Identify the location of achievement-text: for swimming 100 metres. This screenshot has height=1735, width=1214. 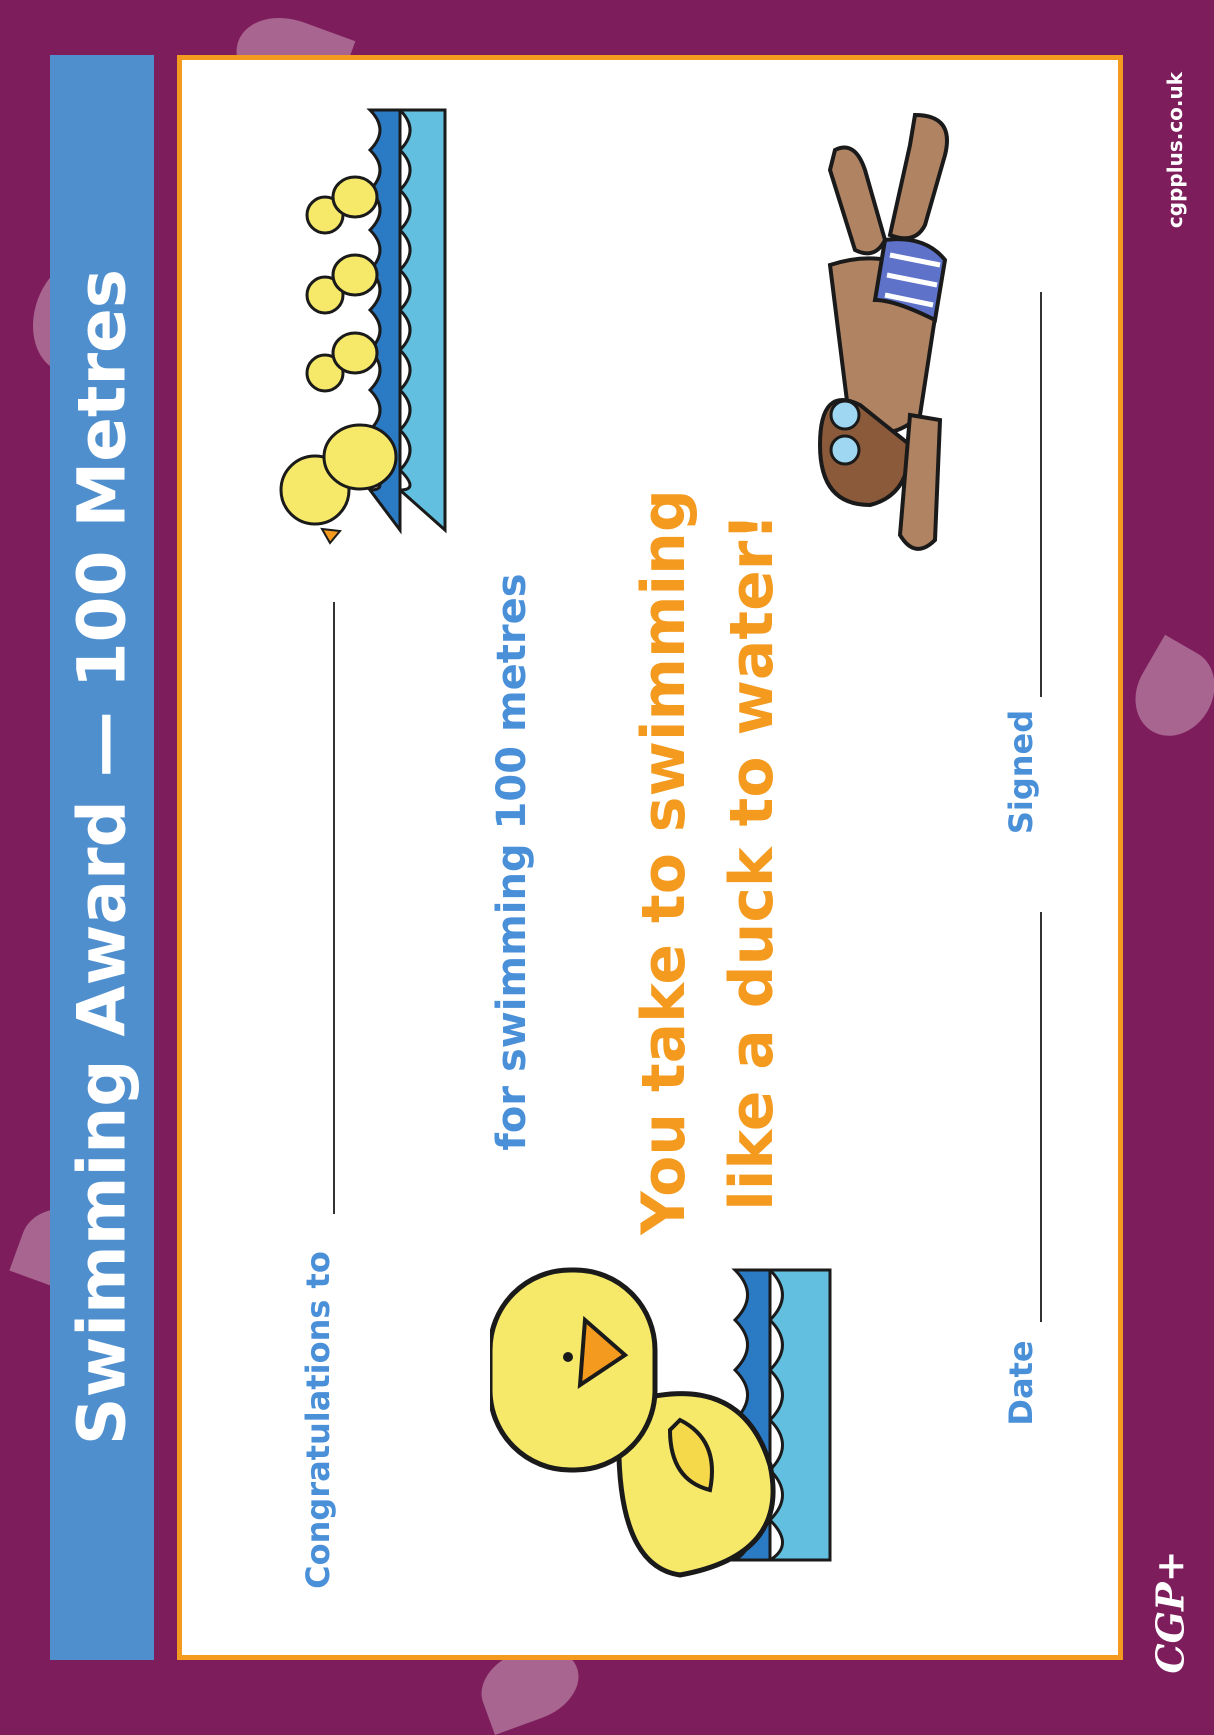
(512, 862).